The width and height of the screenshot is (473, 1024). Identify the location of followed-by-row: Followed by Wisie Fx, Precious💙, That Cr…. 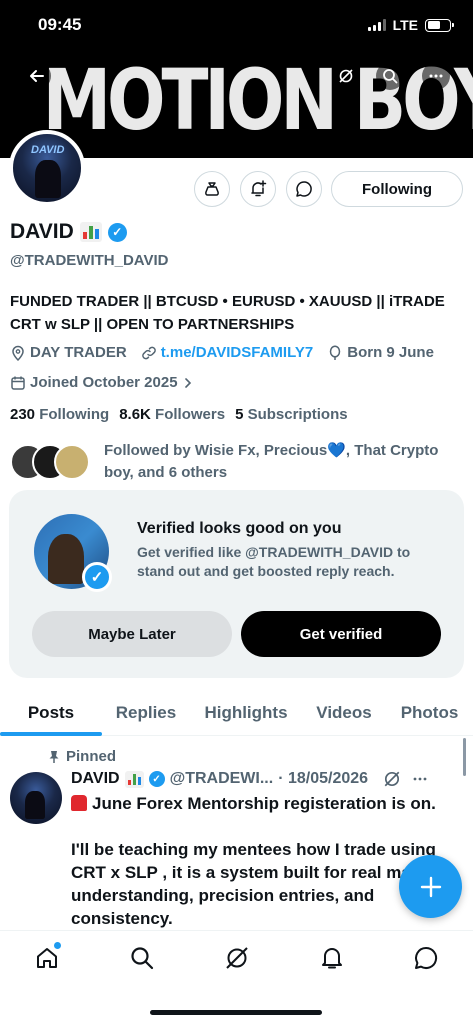
(232, 462).